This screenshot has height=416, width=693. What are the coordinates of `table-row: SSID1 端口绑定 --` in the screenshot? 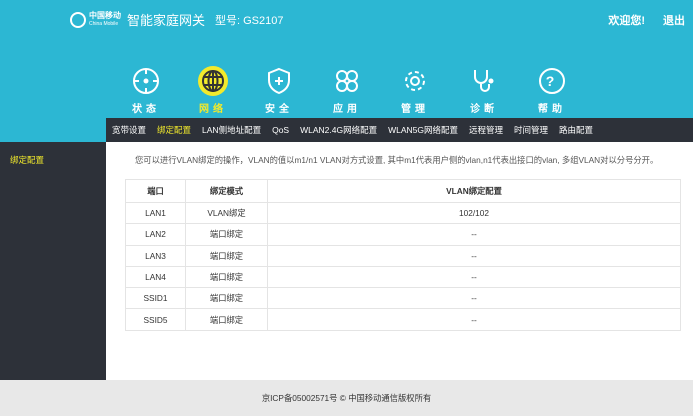 It's located at (403, 298).